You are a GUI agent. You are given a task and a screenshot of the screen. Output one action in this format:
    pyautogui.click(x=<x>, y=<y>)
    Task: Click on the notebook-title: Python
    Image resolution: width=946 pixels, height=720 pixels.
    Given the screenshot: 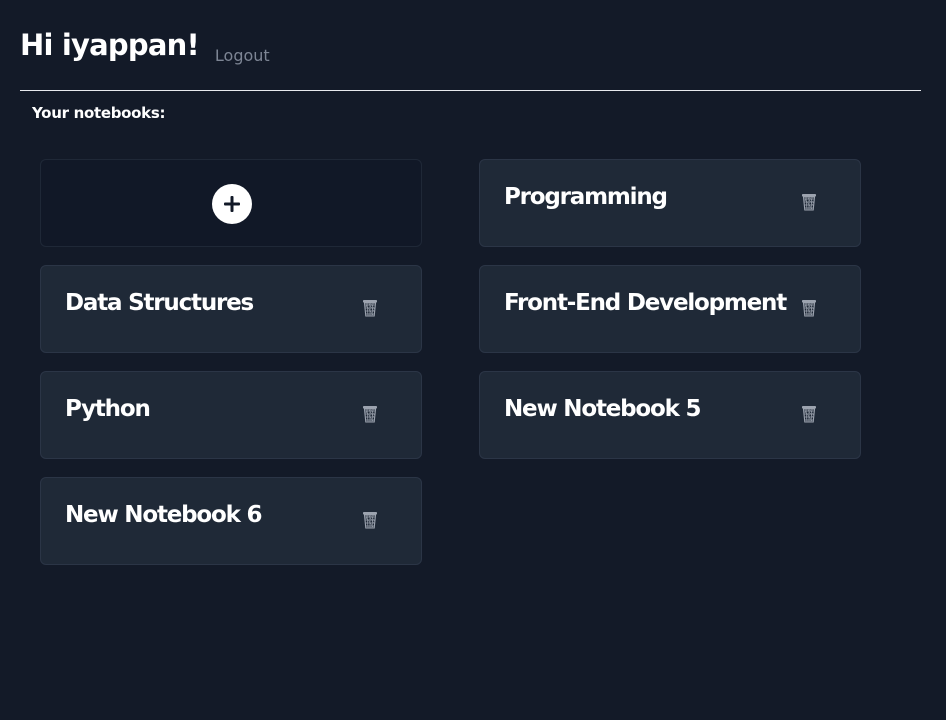 What is the action you would take?
    pyautogui.click(x=108, y=409)
    